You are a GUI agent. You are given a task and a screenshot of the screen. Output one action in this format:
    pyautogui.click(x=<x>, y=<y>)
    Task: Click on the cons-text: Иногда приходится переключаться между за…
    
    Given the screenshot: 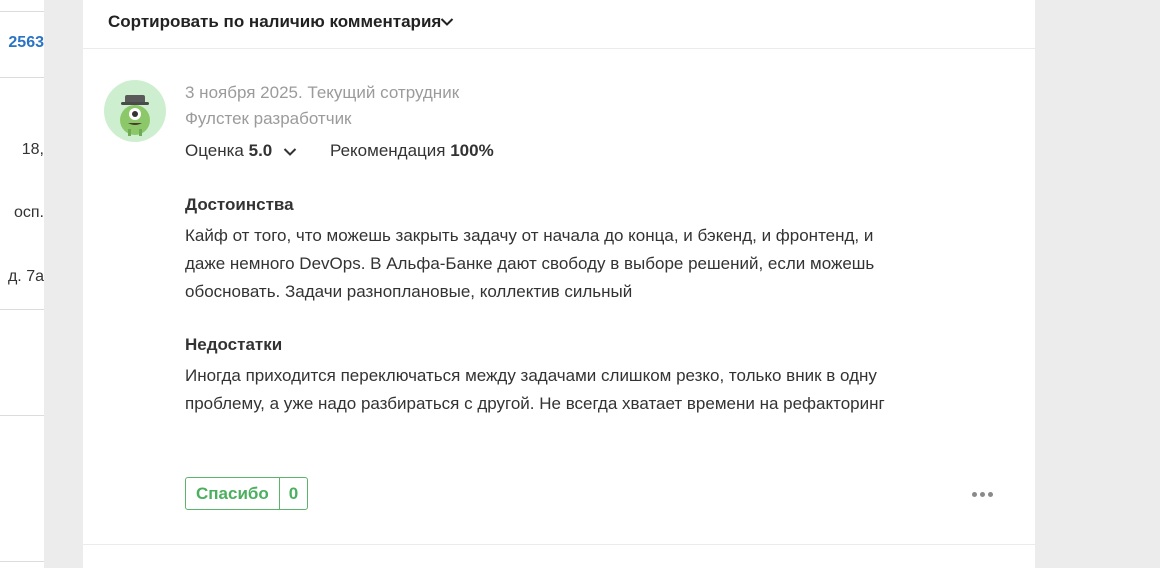 What is the action you would take?
    pyautogui.click(x=535, y=389)
    